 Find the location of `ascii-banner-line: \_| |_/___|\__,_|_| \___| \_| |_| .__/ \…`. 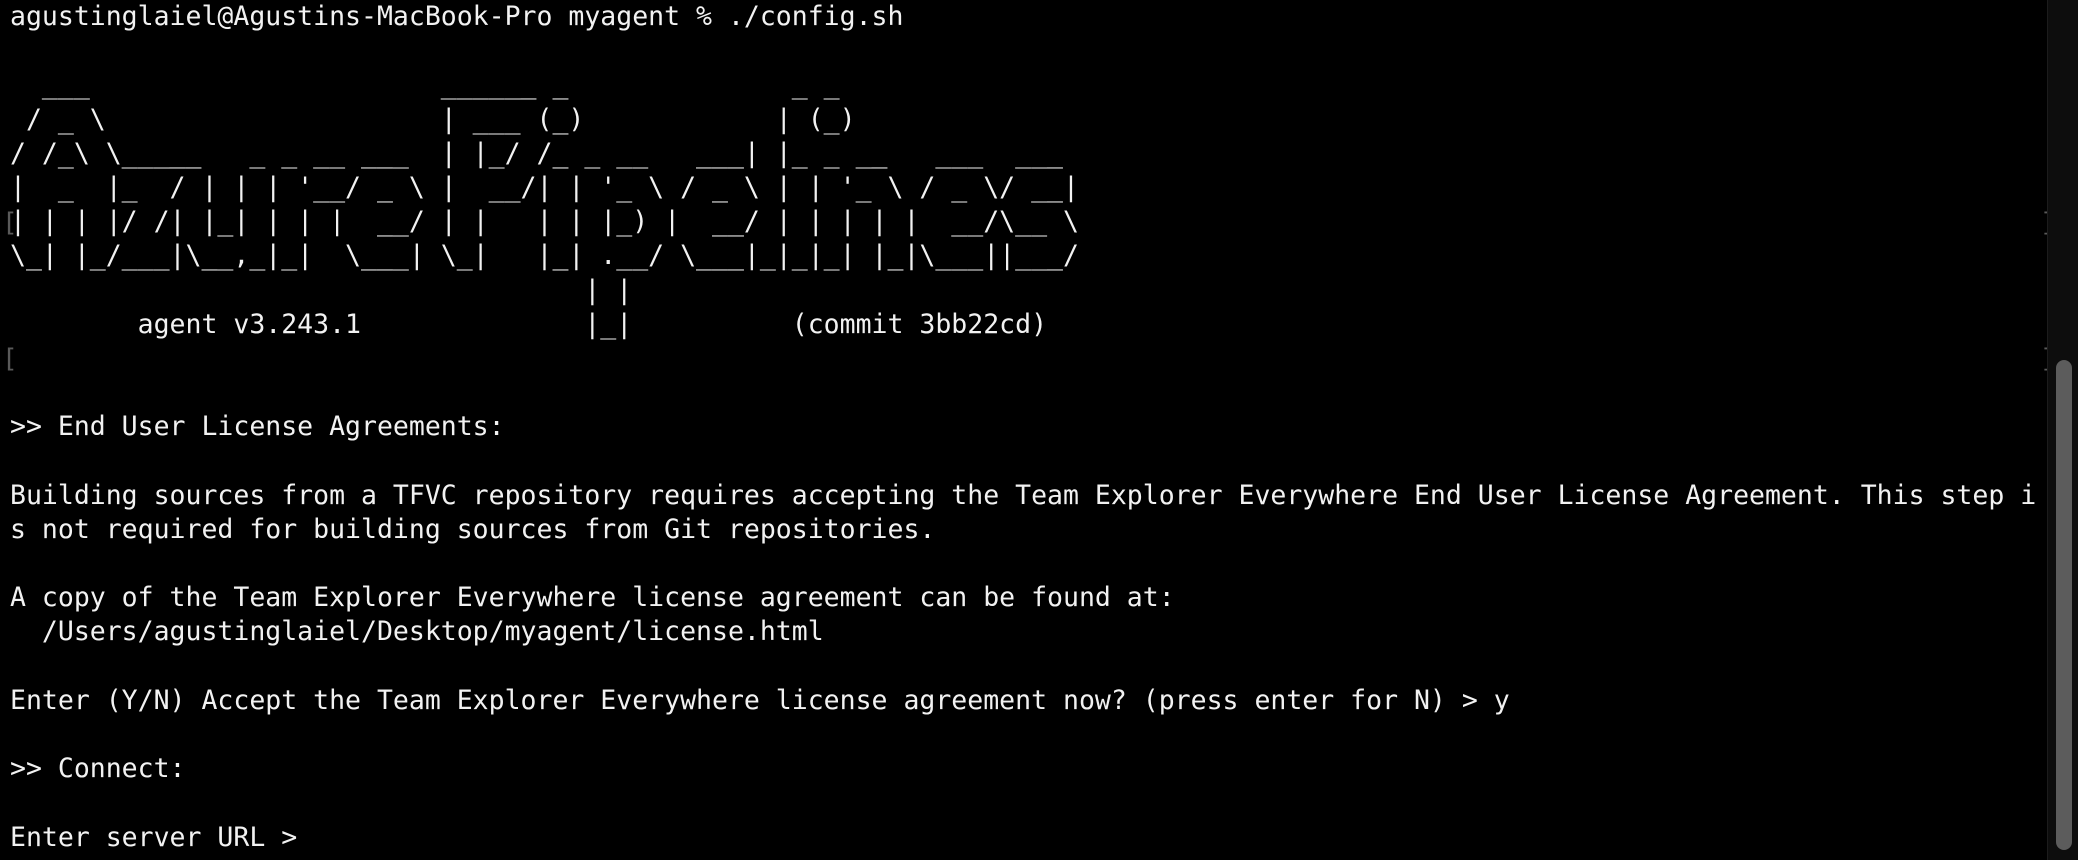

ascii-banner-line: \_| |_/___|\__,_|_| \___| \_| |_| .__/ \… is located at coordinates (544, 256).